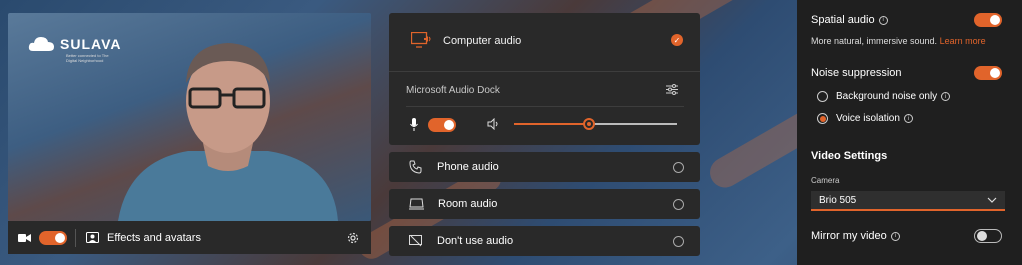 The height and width of the screenshot is (265, 1022). I want to click on voice-isolation-radio, so click(822, 118).